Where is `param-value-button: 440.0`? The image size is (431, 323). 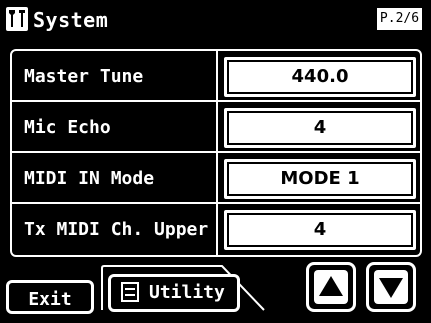
param-value-button: 440.0 is located at coordinates (320, 77).